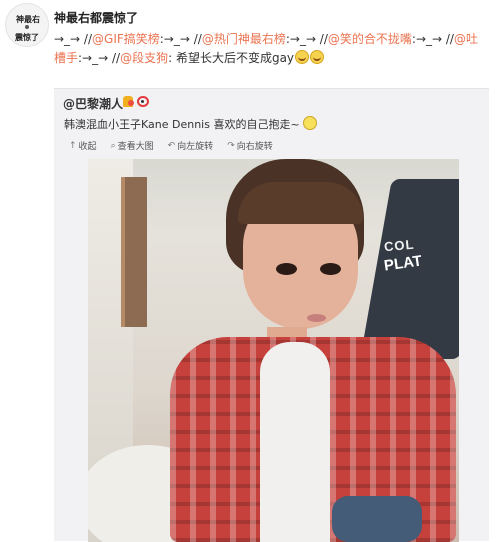 The image size is (500, 542). Describe the element at coordinates (399, 245) in the screenshot. I see `photo-sign-text-1: COL` at that location.